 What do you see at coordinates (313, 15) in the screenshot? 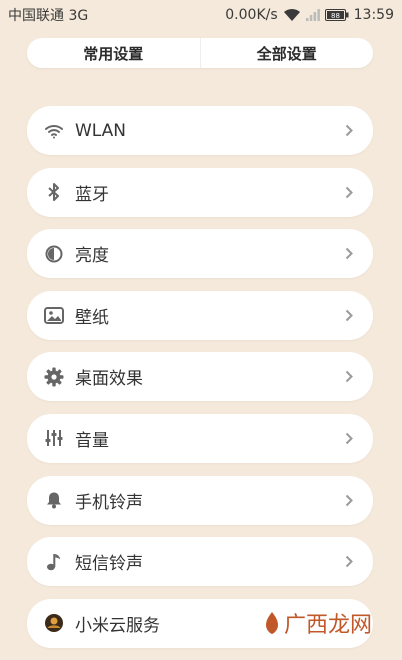
I see `signal-strength-icon` at bounding box center [313, 15].